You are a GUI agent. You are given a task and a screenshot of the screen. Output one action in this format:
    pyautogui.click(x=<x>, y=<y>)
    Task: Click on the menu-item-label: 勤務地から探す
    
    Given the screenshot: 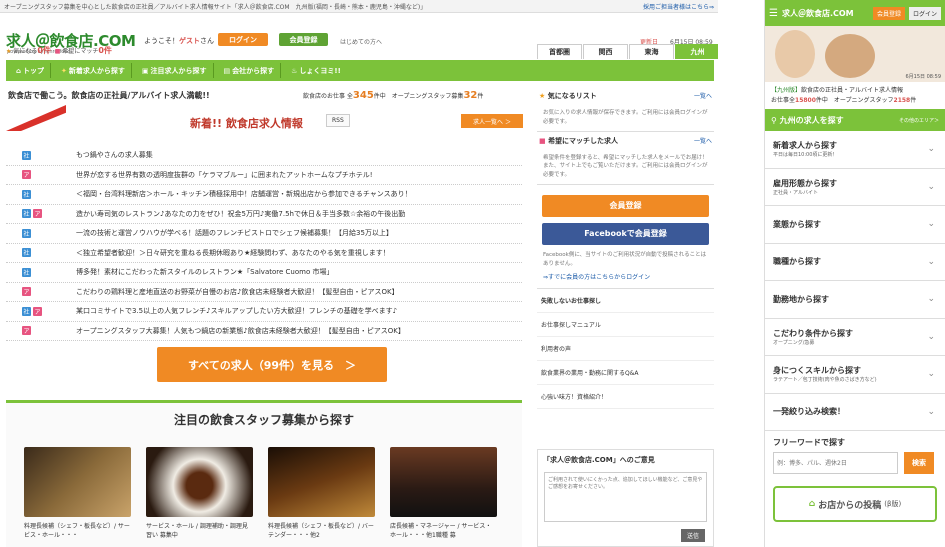 What is the action you would take?
    pyautogui.click(x=801, y=299)
    